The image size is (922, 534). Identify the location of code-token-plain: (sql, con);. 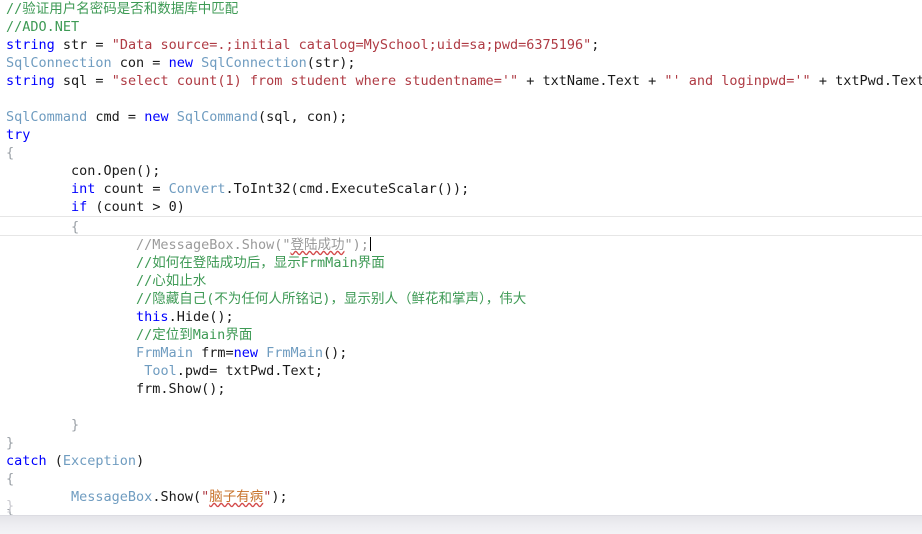
(303, 117).